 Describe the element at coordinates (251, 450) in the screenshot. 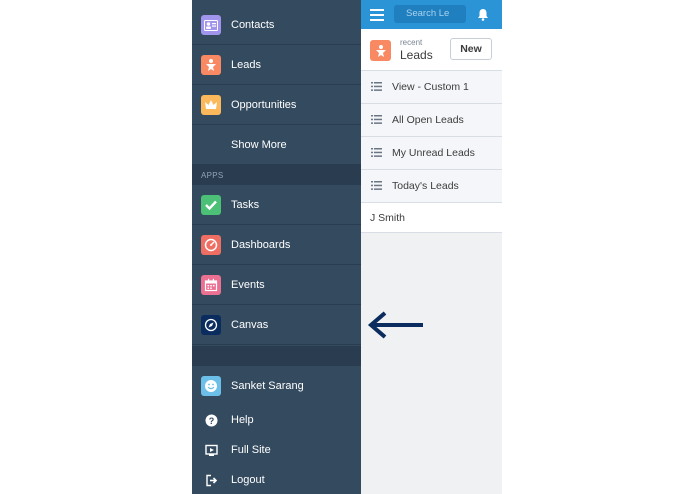

I see `sidebar-item-label: Full Site` at that location.